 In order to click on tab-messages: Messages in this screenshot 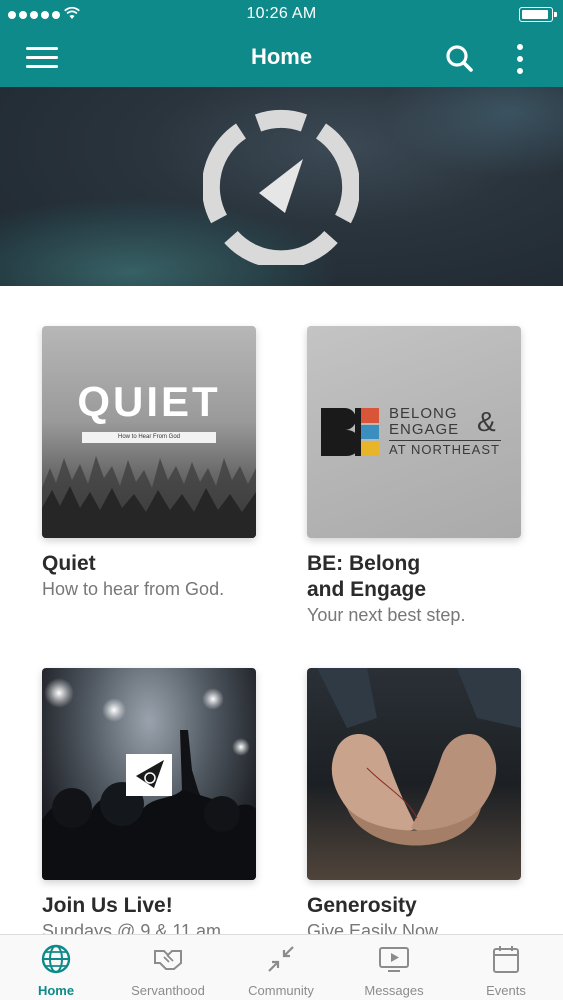, I will do `click(394, 967)`.